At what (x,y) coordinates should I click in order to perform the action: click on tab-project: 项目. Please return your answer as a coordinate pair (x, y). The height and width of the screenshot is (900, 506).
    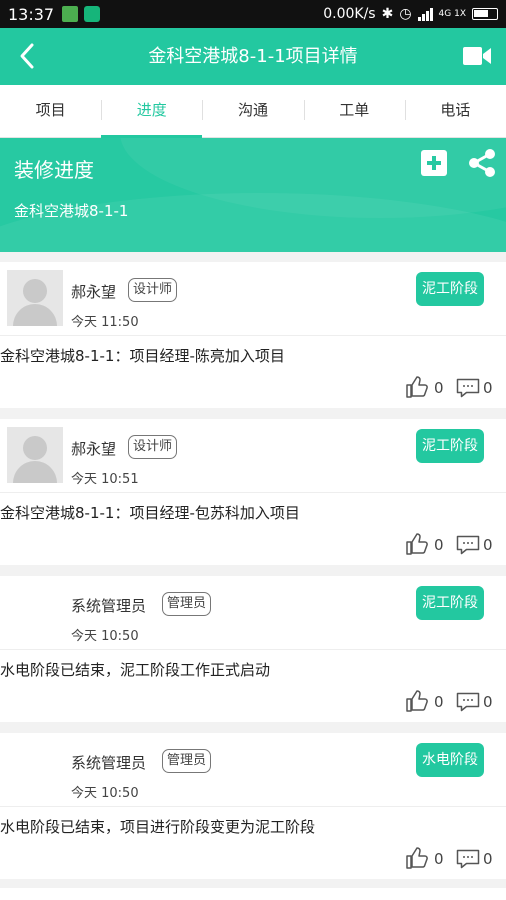
    Looking at the image, I should click on (50, 111).